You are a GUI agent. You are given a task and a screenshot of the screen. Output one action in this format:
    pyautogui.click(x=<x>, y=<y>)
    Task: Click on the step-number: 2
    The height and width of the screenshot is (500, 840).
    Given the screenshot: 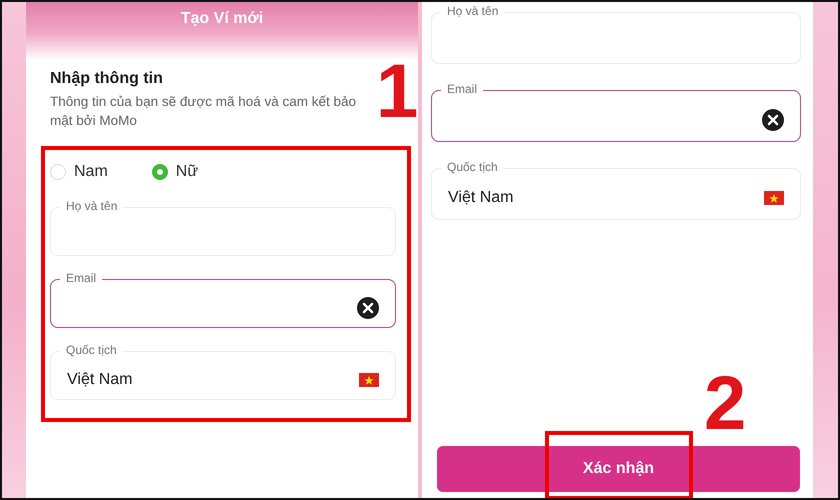 What is the action you would take?
    pyautogui.click(x=725, y=404)
    